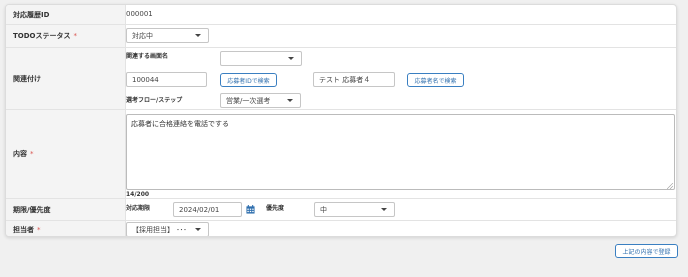  Describe the element at coordinates (646, 251) in the screenshot. I see `submit-button: 上記の内容で登録` at that location.